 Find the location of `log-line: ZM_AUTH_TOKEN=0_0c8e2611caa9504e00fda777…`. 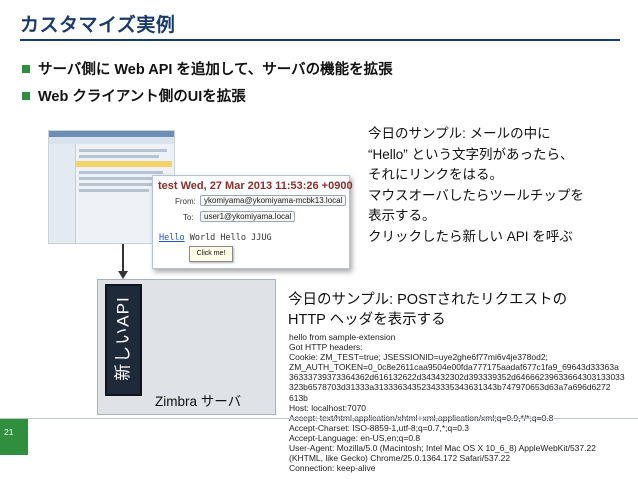

log-line: ZM_AUTH_TOKEN=0_0c8e2611caa9504e00fda777… is located at coordinates (454, 367).